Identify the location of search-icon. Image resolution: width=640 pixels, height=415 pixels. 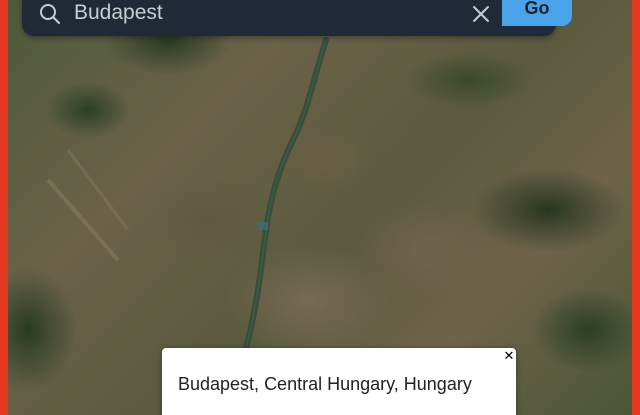
(50, 14).